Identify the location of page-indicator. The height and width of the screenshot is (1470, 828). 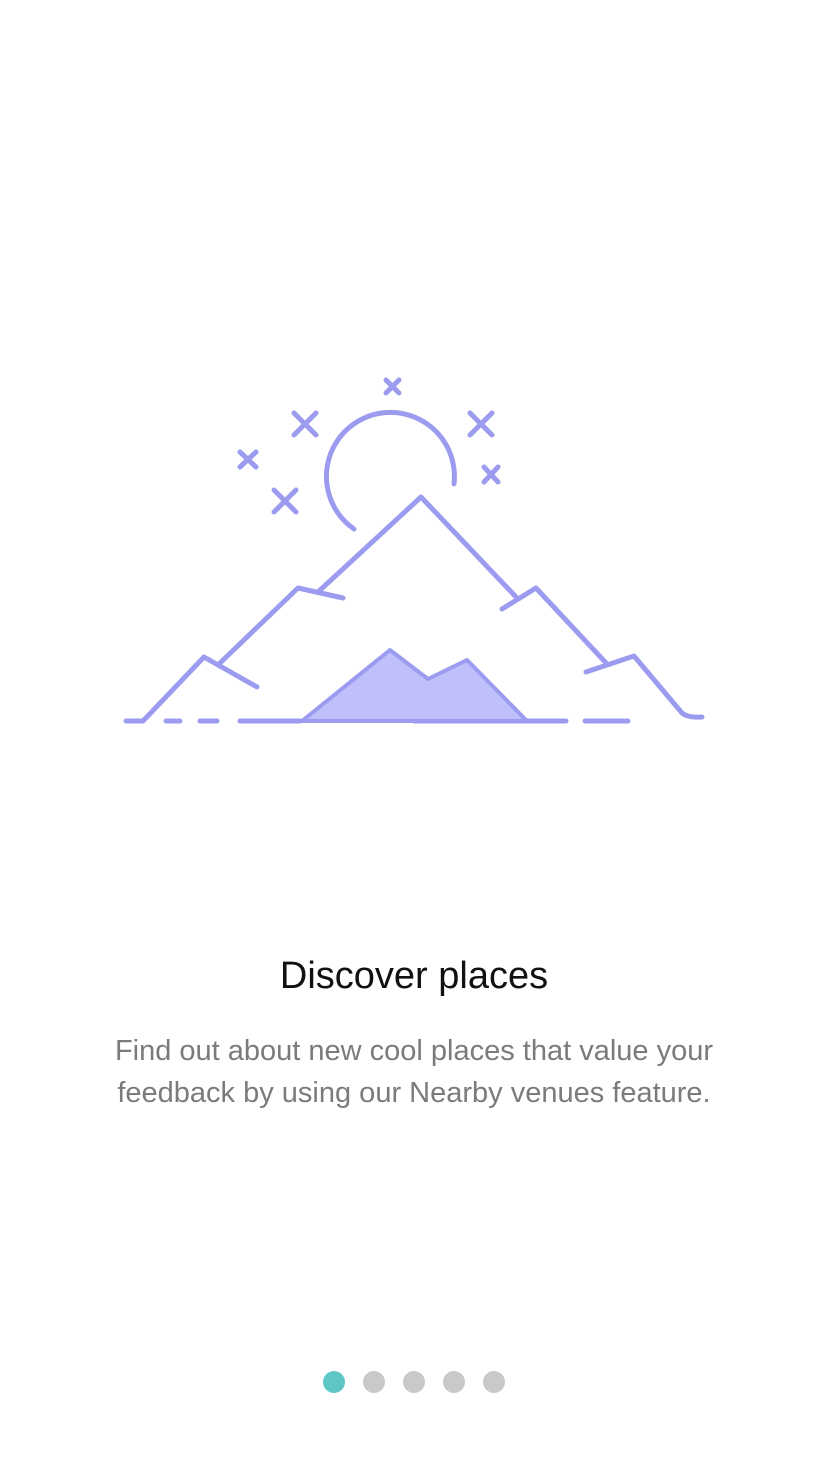
(414, 1382).